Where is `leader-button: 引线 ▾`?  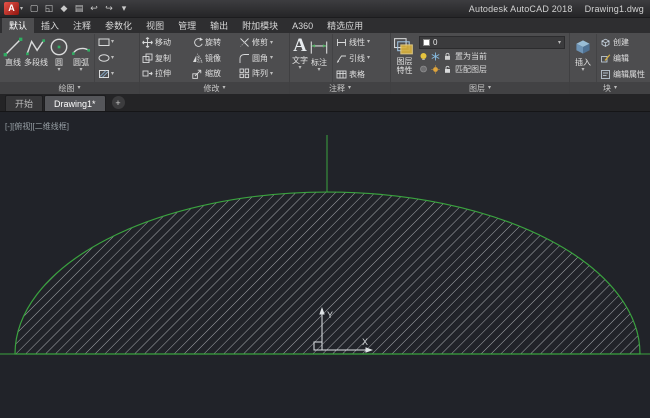
leader-button: 引线 ▾ is located at coordinates (353, 58).